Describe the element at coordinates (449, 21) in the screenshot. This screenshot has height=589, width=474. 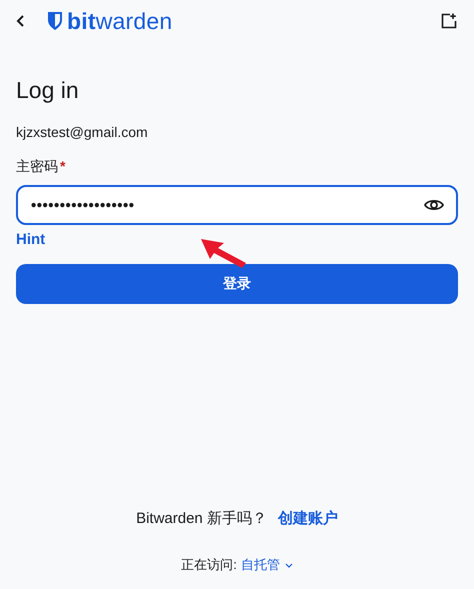
I see `popout-icon` at that location.